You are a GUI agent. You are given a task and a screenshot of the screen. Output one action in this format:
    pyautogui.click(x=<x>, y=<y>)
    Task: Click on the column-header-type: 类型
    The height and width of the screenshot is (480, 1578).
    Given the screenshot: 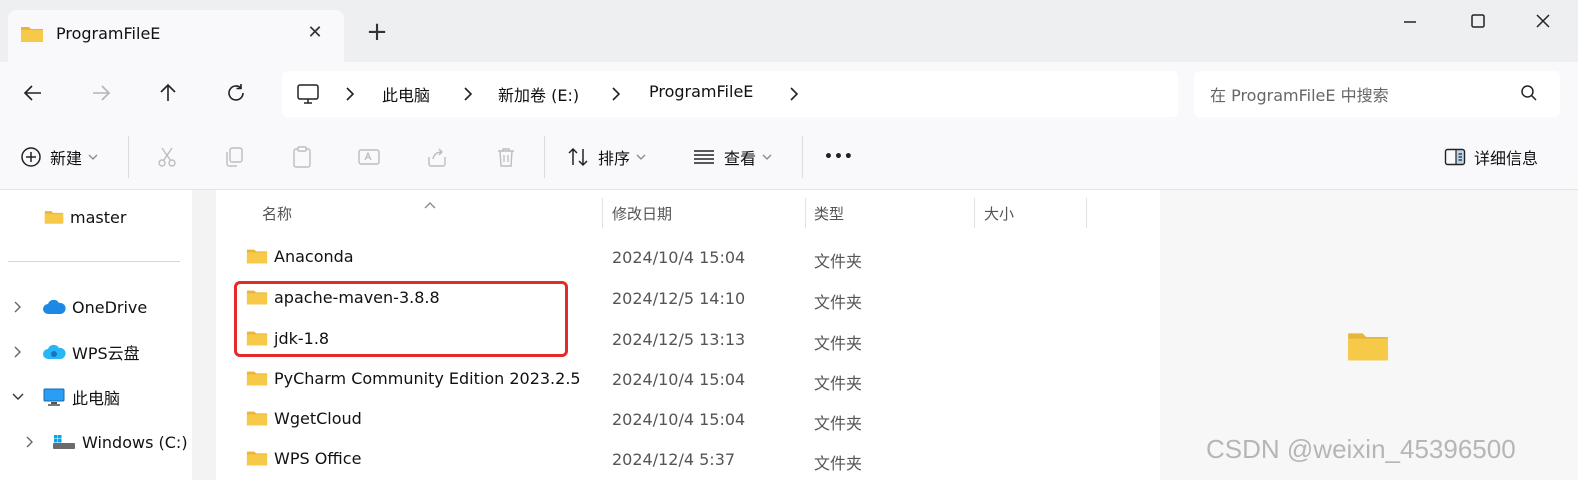 What is the action you would take?
    pyautogui.click(x=829, y=213)
    